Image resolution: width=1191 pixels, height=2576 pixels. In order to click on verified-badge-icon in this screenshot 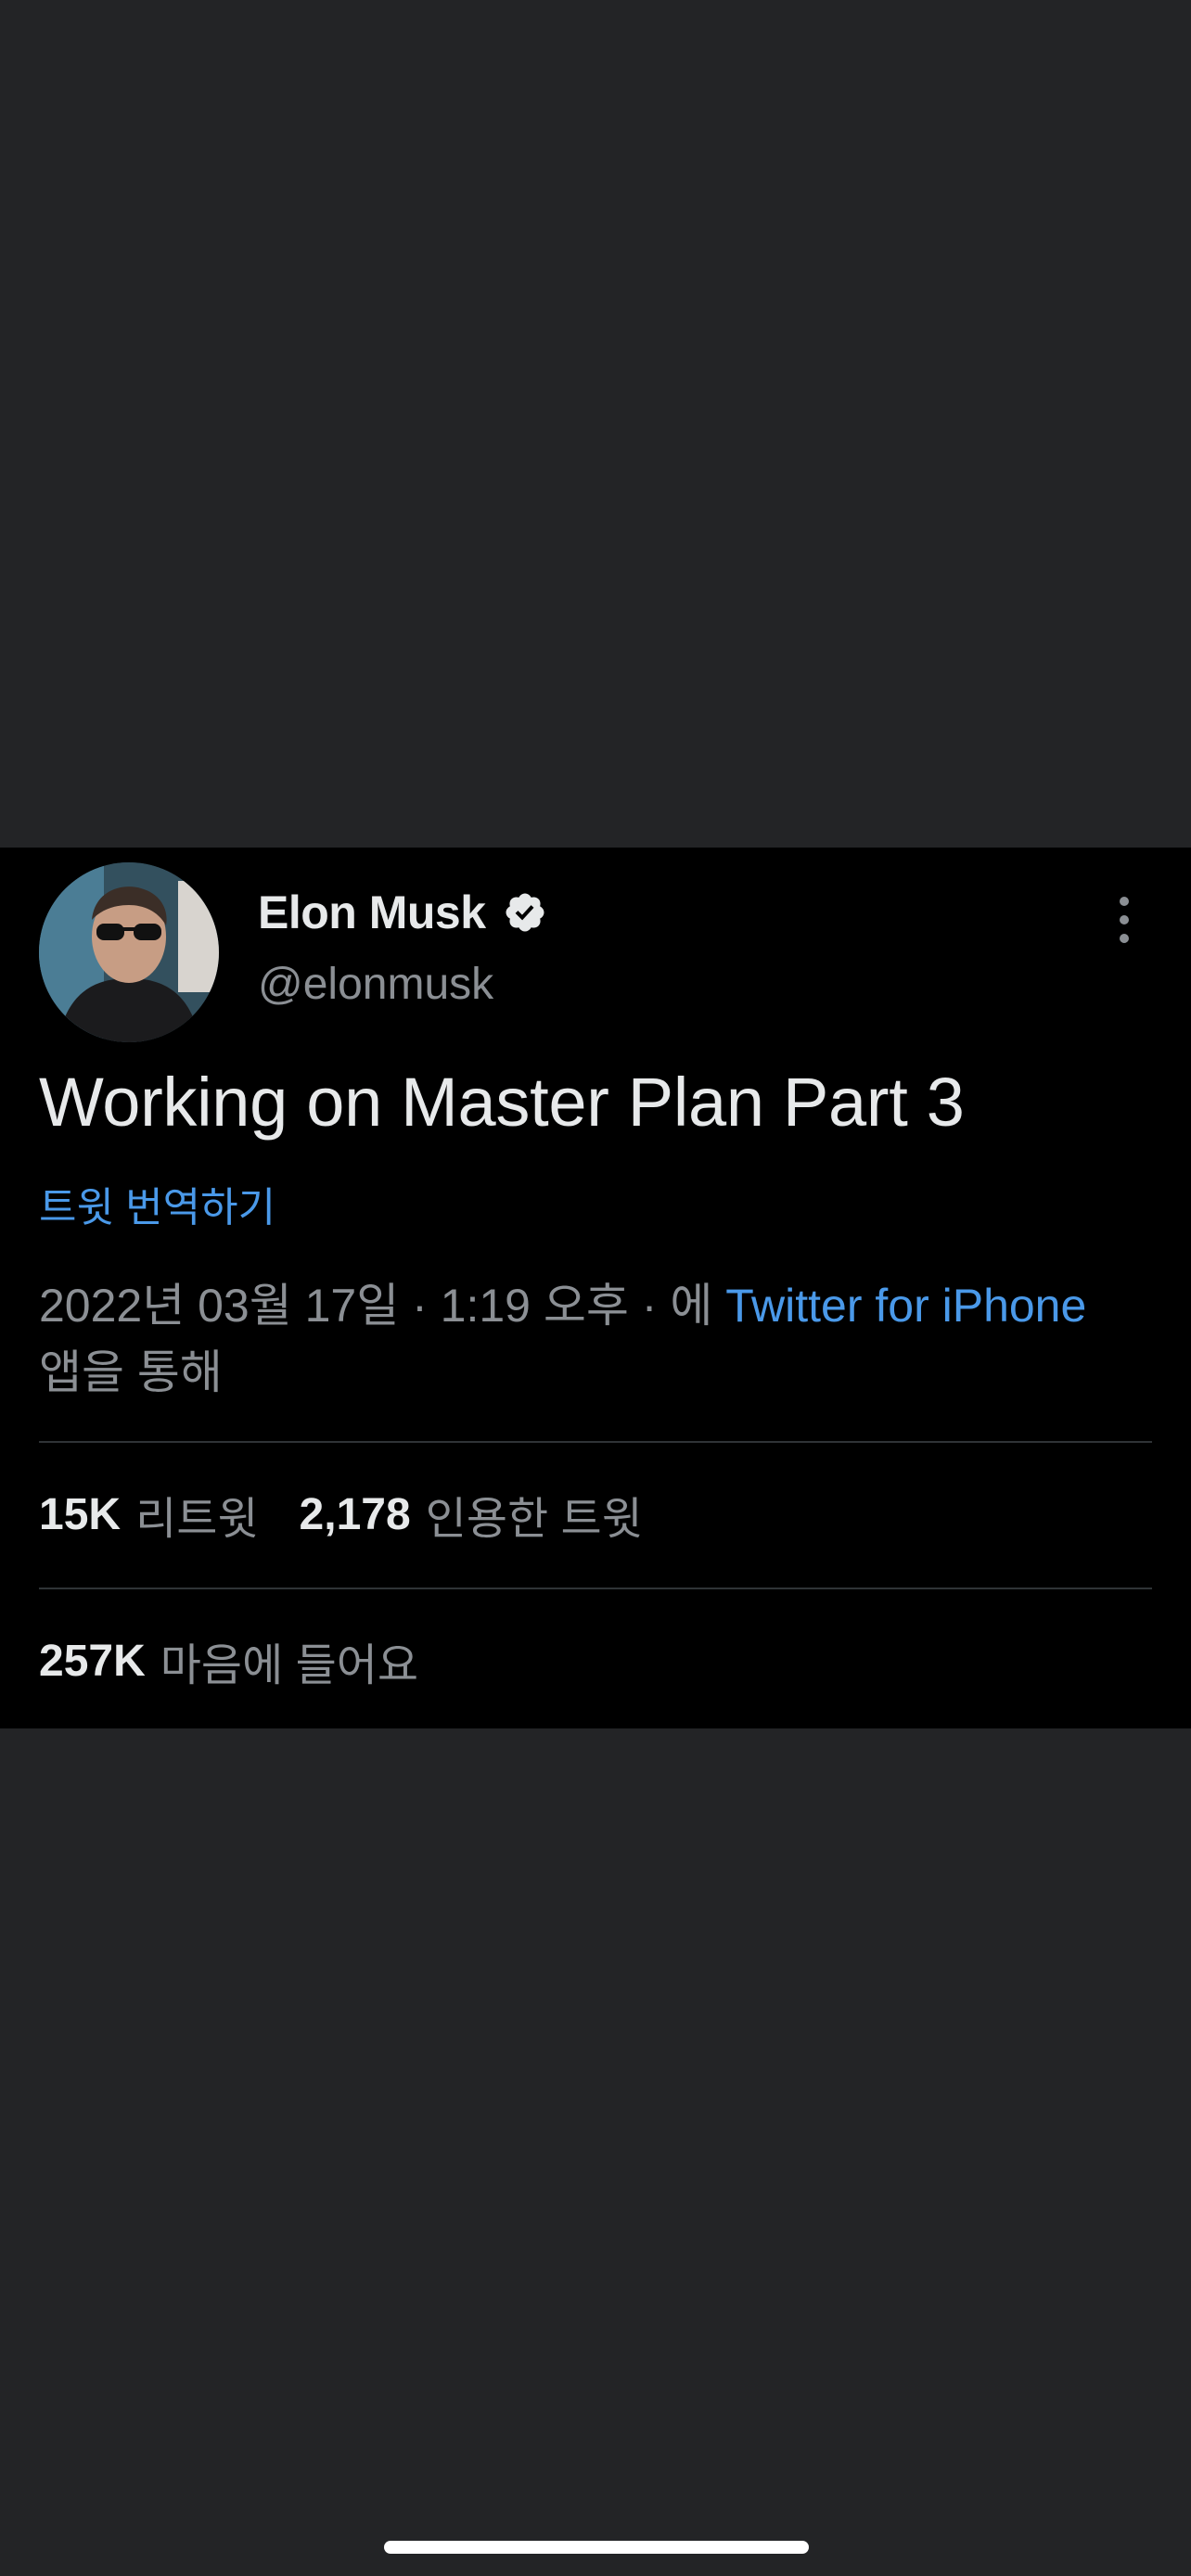, I will do `click(525, 913)`.